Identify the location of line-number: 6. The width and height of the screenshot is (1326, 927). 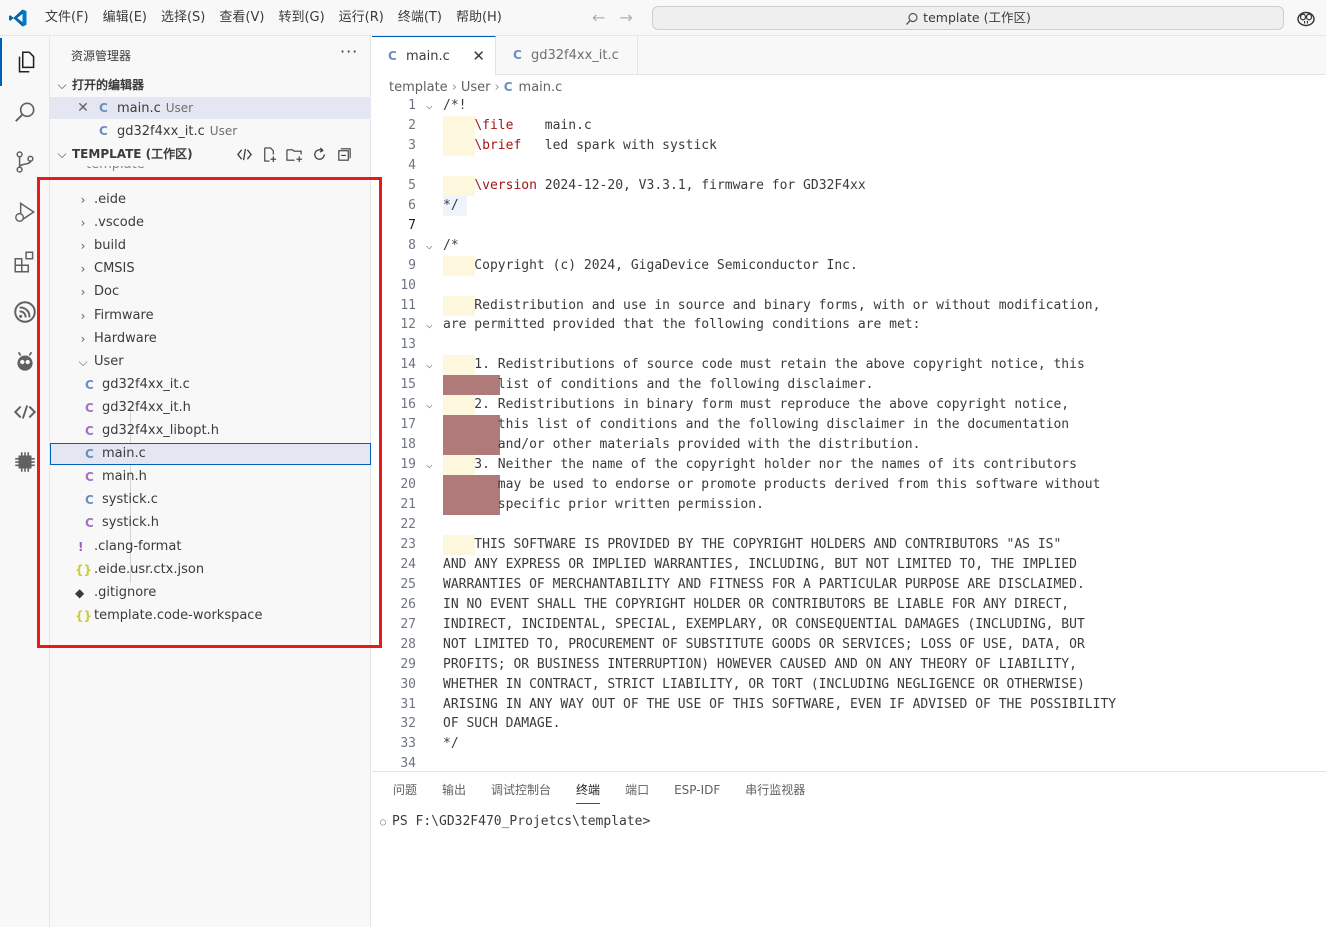
(412, 205).